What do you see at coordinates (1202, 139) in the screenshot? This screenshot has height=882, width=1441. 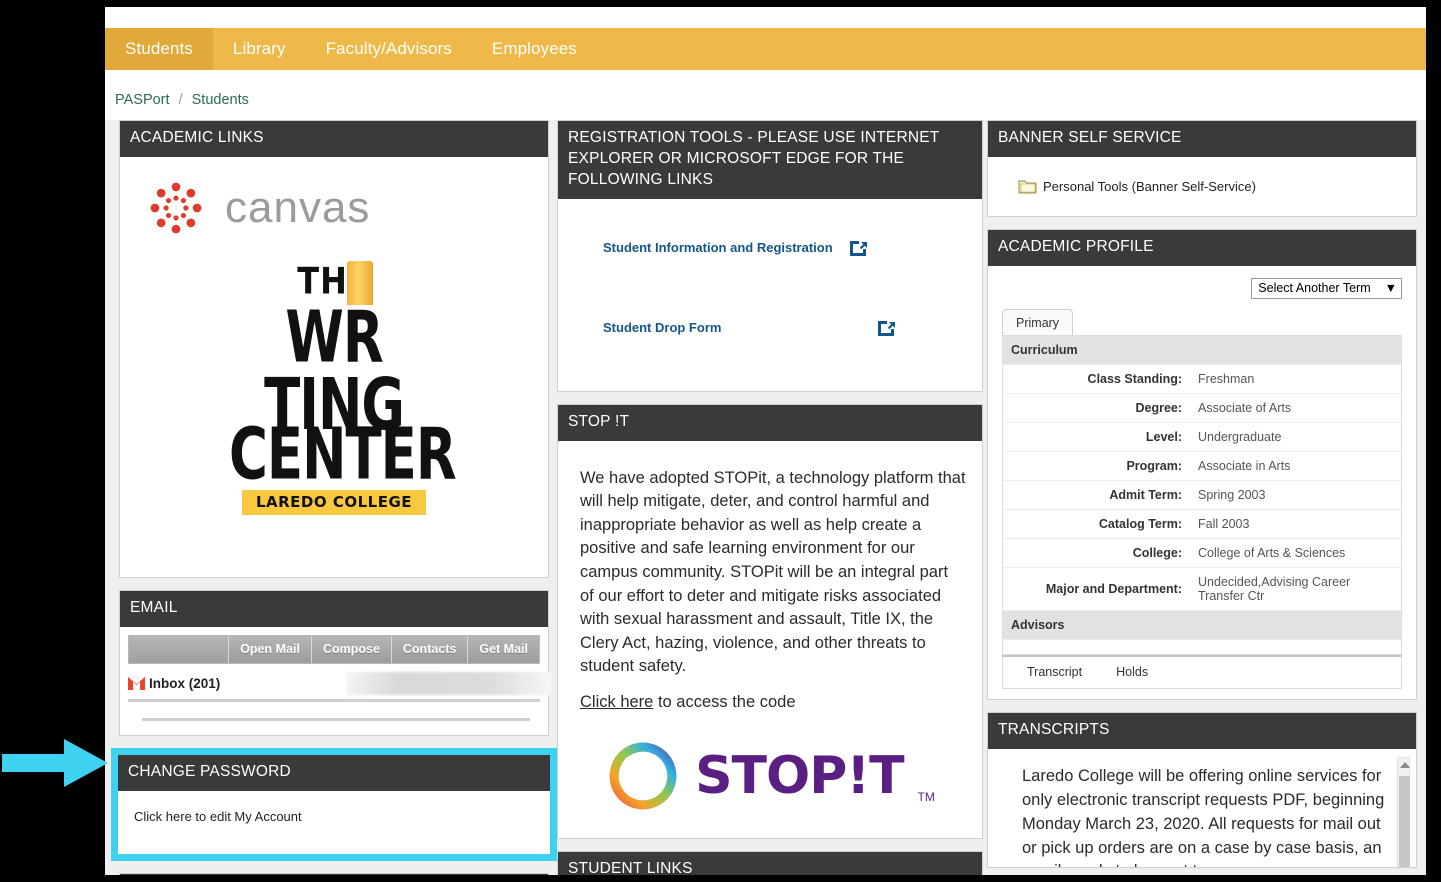 I see `banner-self-service-title: BANNER SELF SERVICE` at bounding box center [1202, 139].